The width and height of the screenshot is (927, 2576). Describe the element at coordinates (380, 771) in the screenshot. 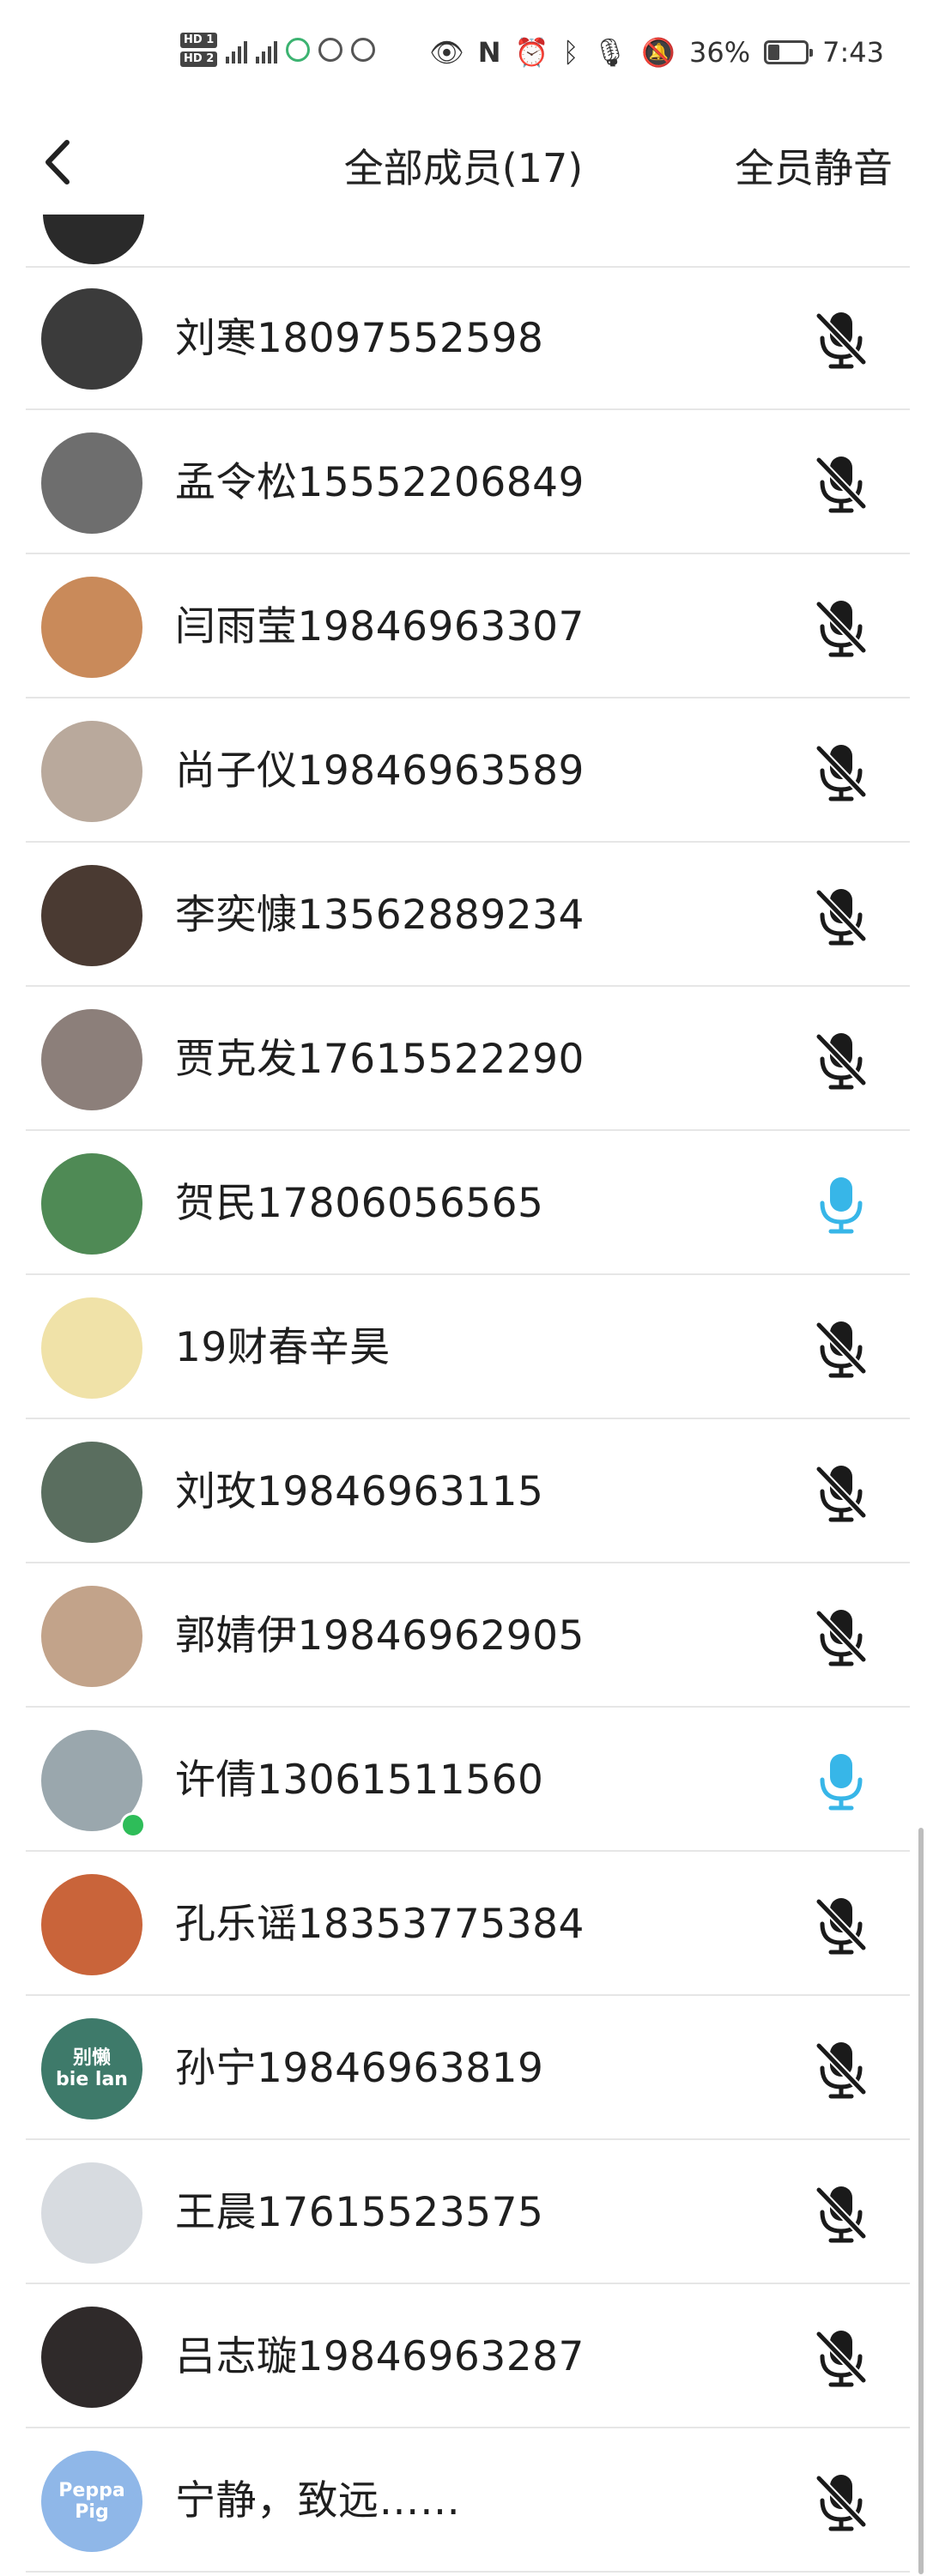

I see `member-name: 尚子仪19846963589` at that location.